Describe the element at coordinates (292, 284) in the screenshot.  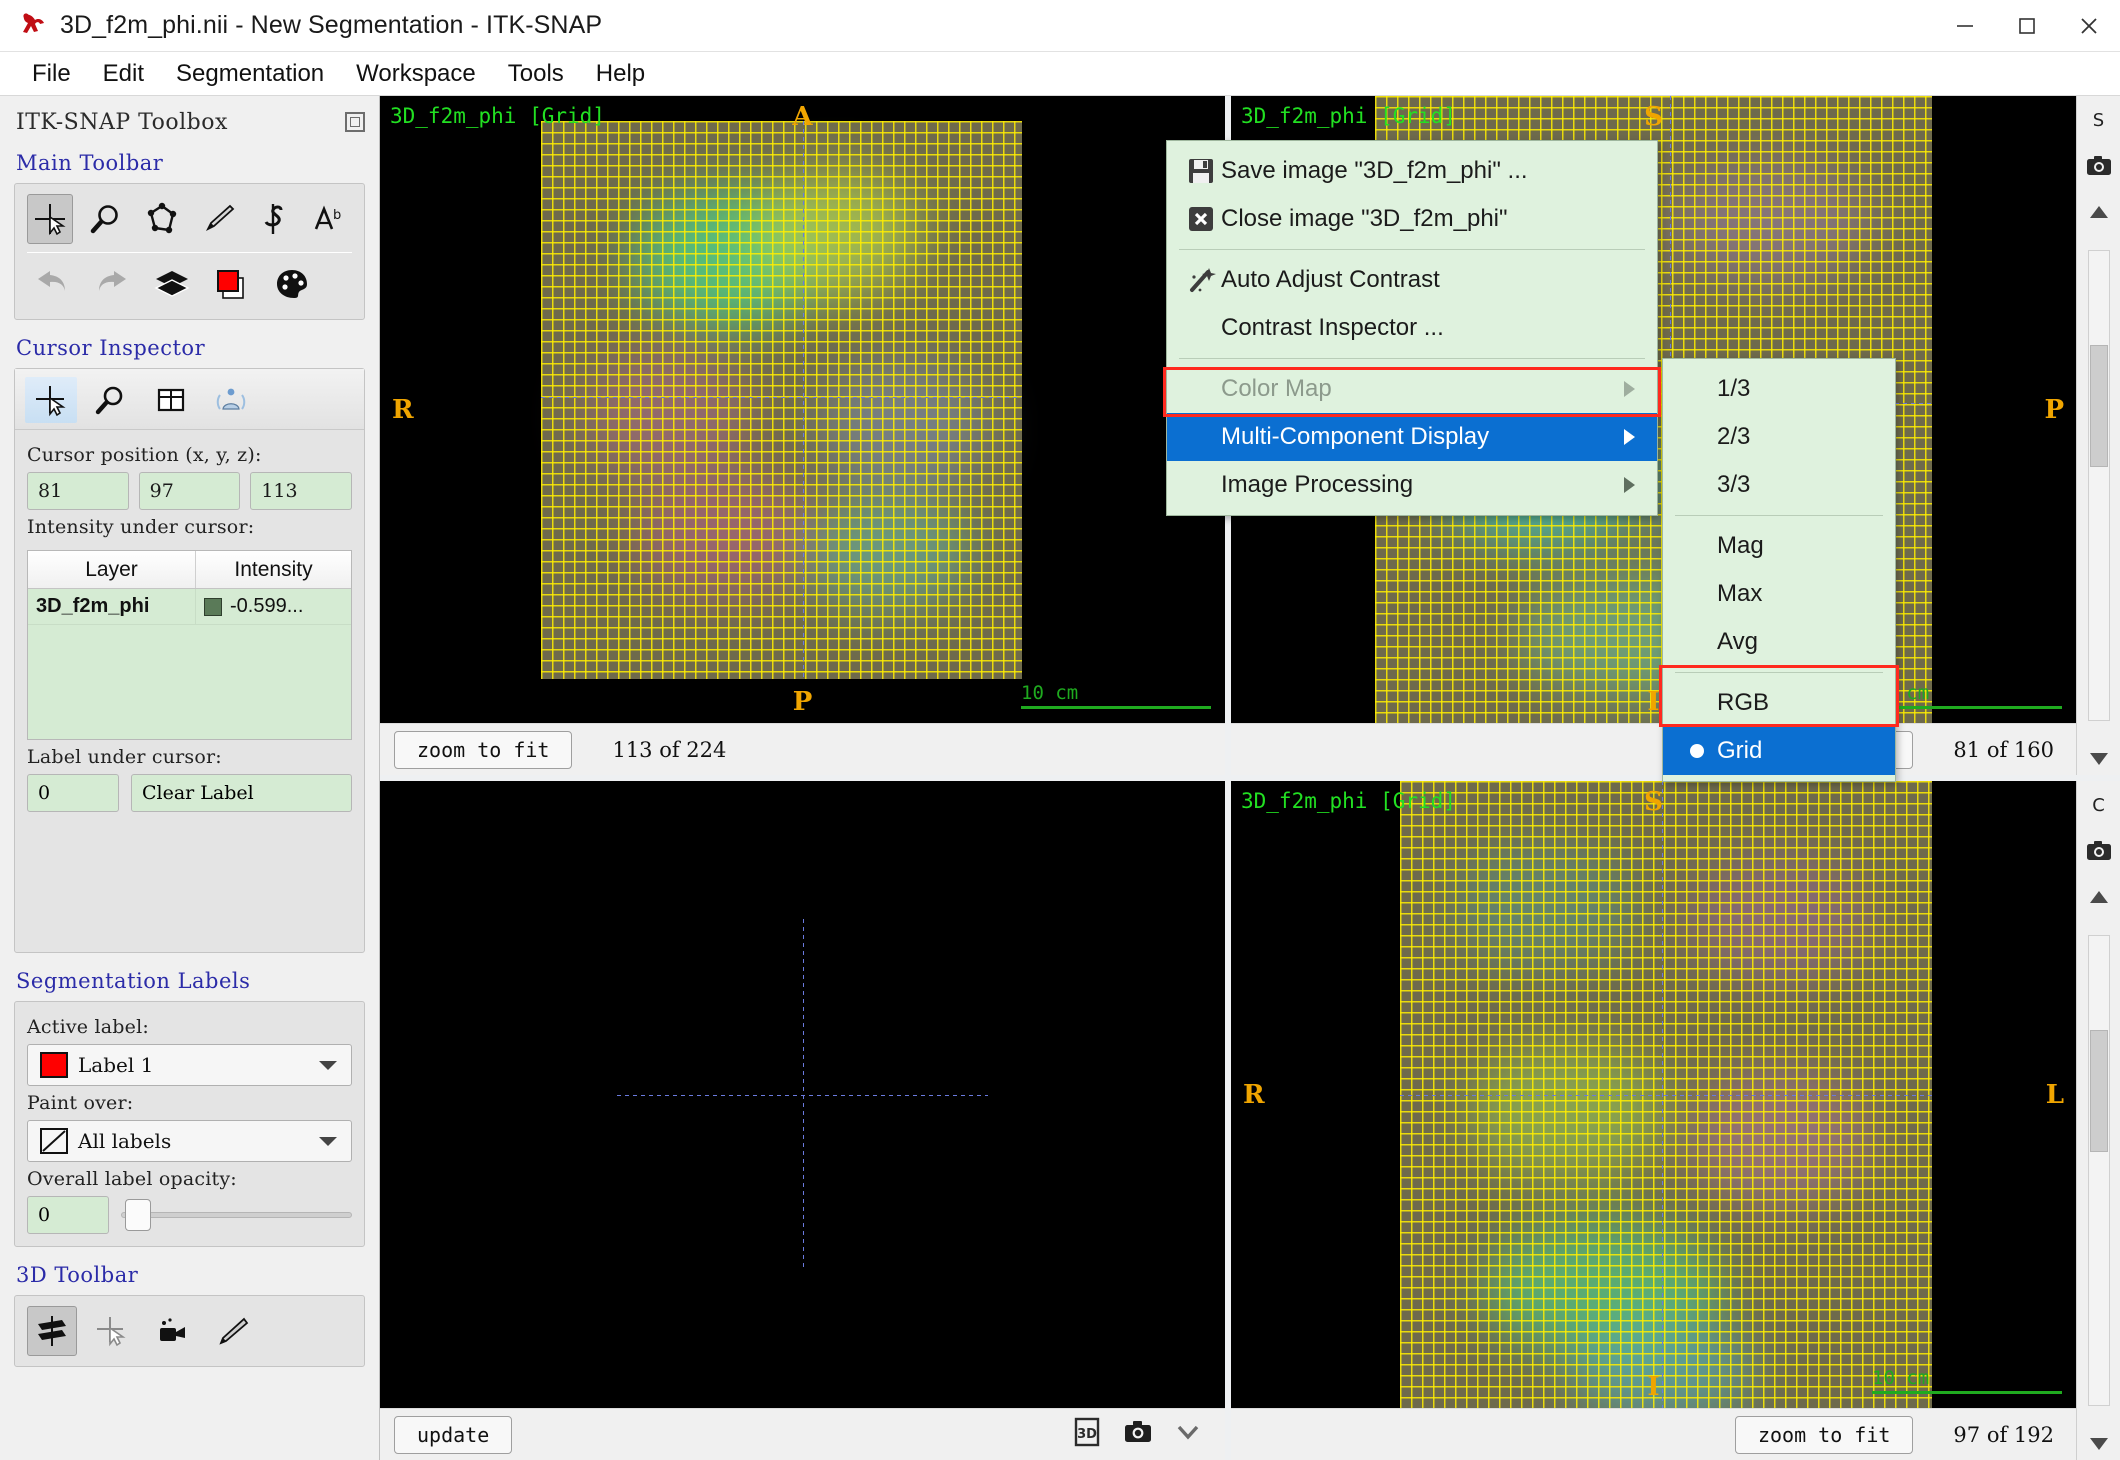
I see `palette-button` at that location.